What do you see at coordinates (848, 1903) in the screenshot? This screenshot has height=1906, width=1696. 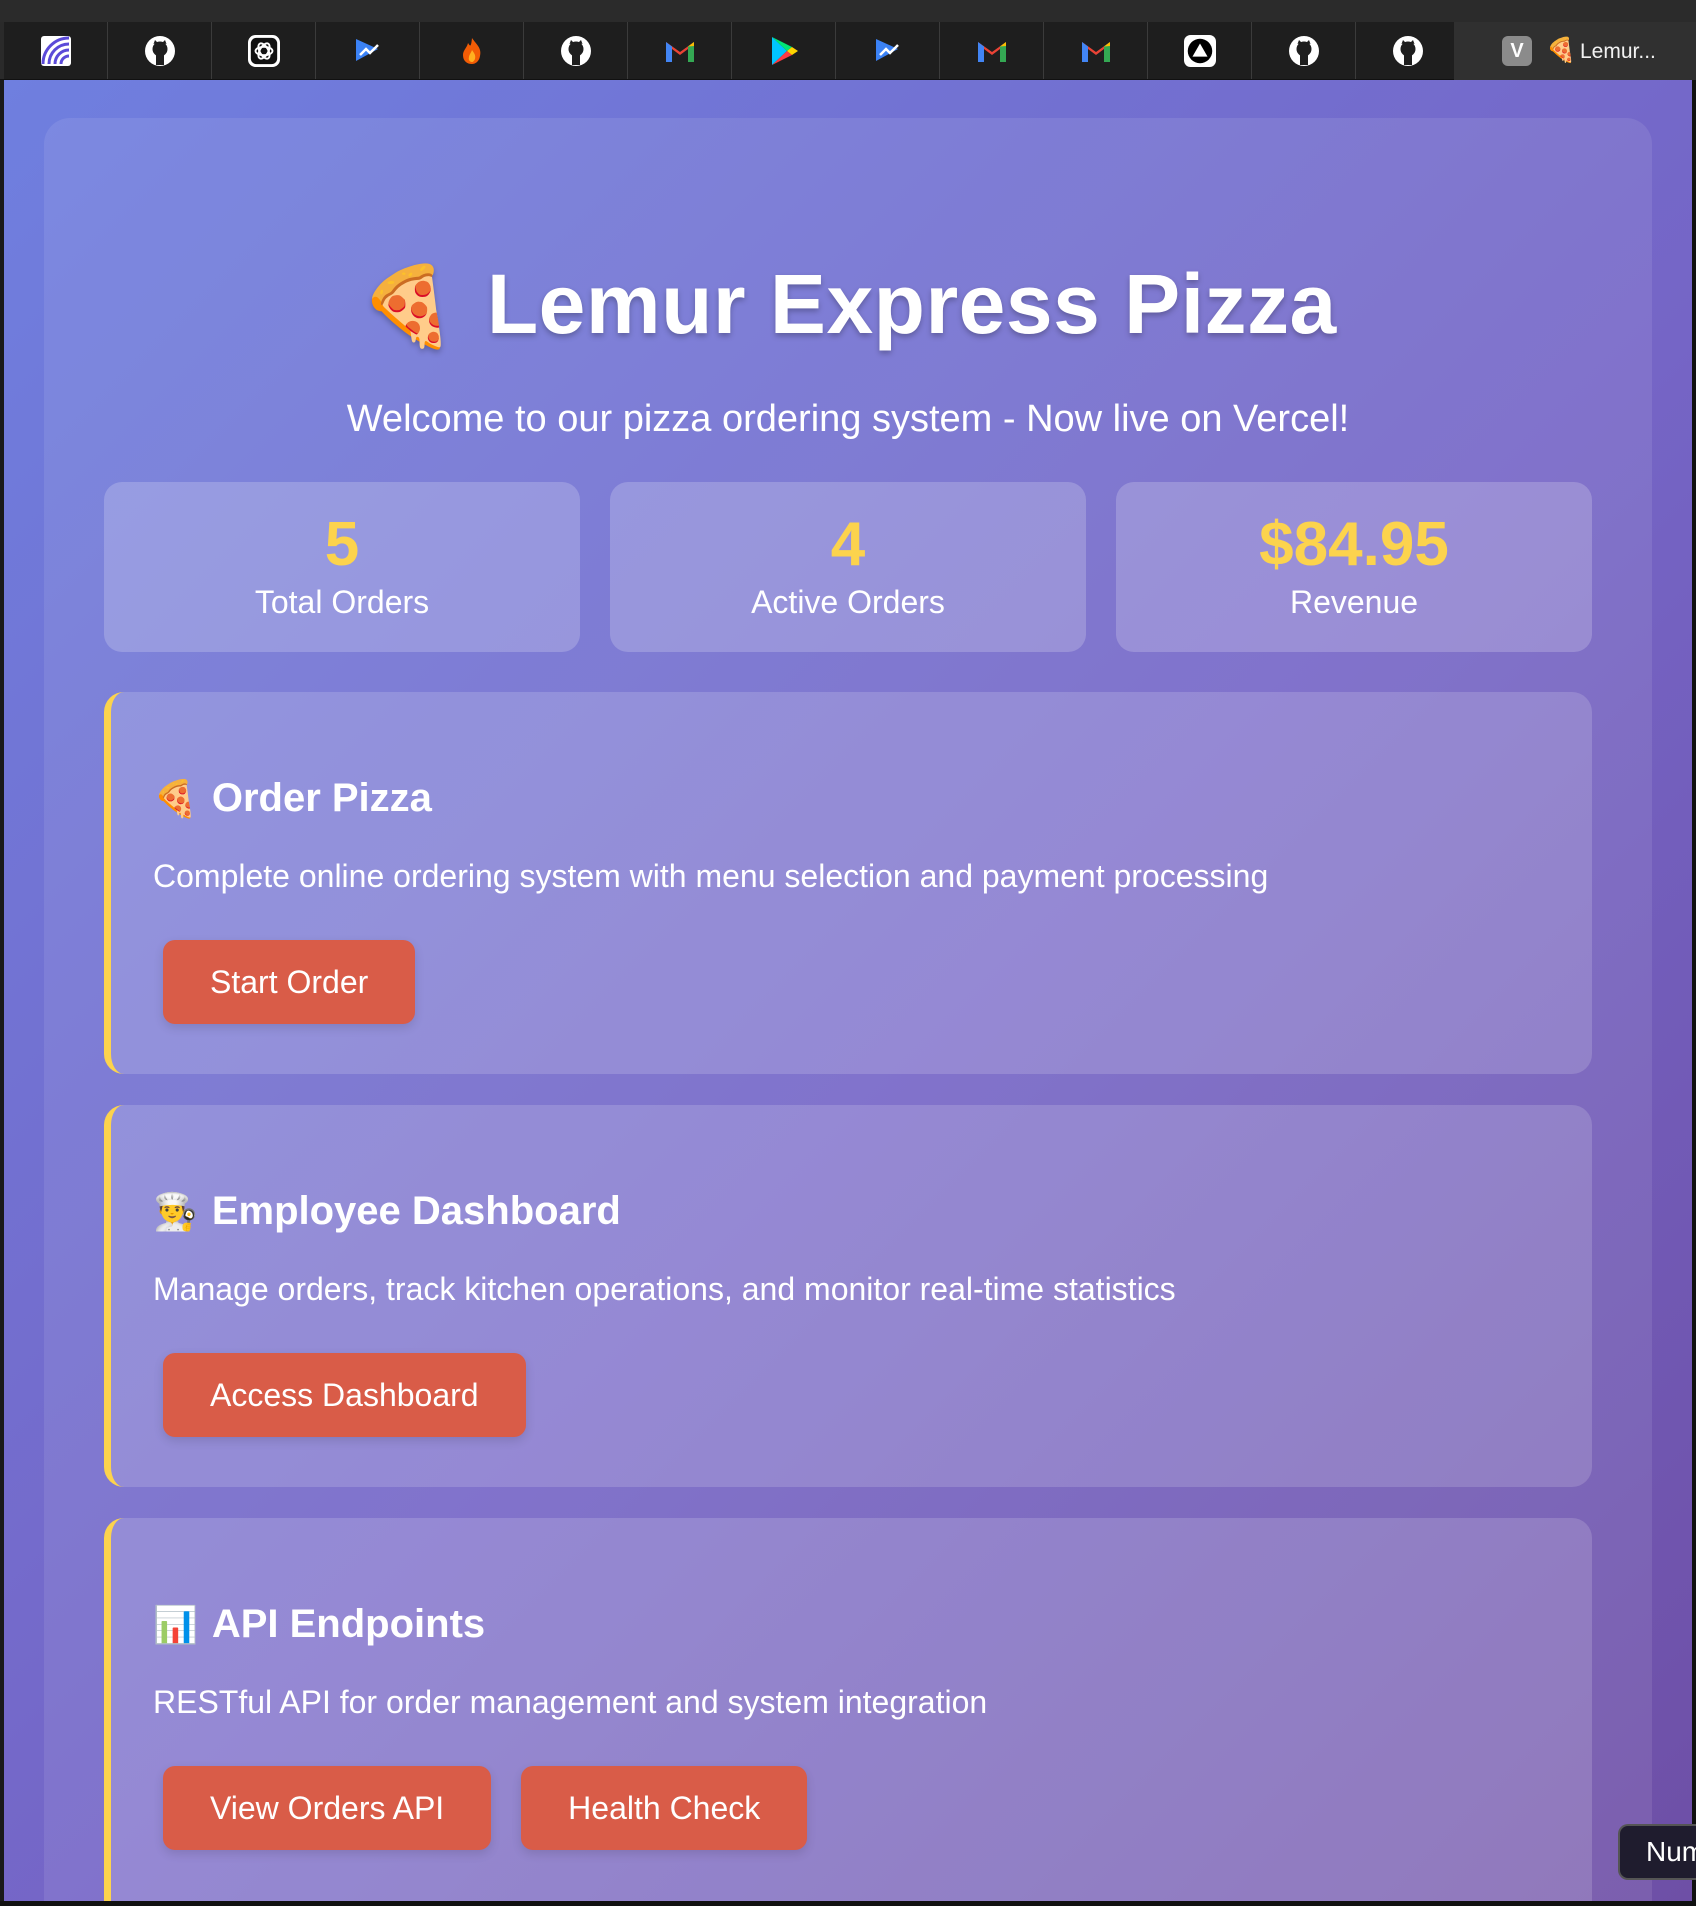 I see `window-bottom-edge` at bounding box center [848, 1903].